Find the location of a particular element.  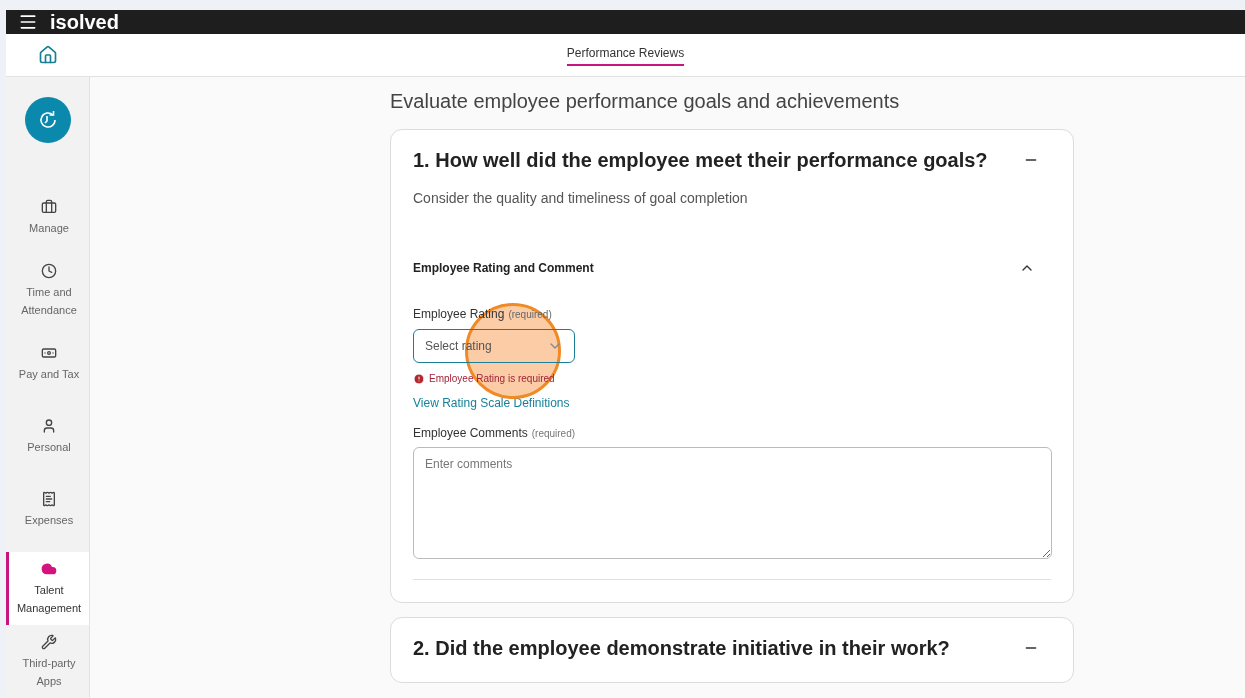

question-title: 2. Did the employee demonstrate initiative in their work? is located at coordinates (681, 648).